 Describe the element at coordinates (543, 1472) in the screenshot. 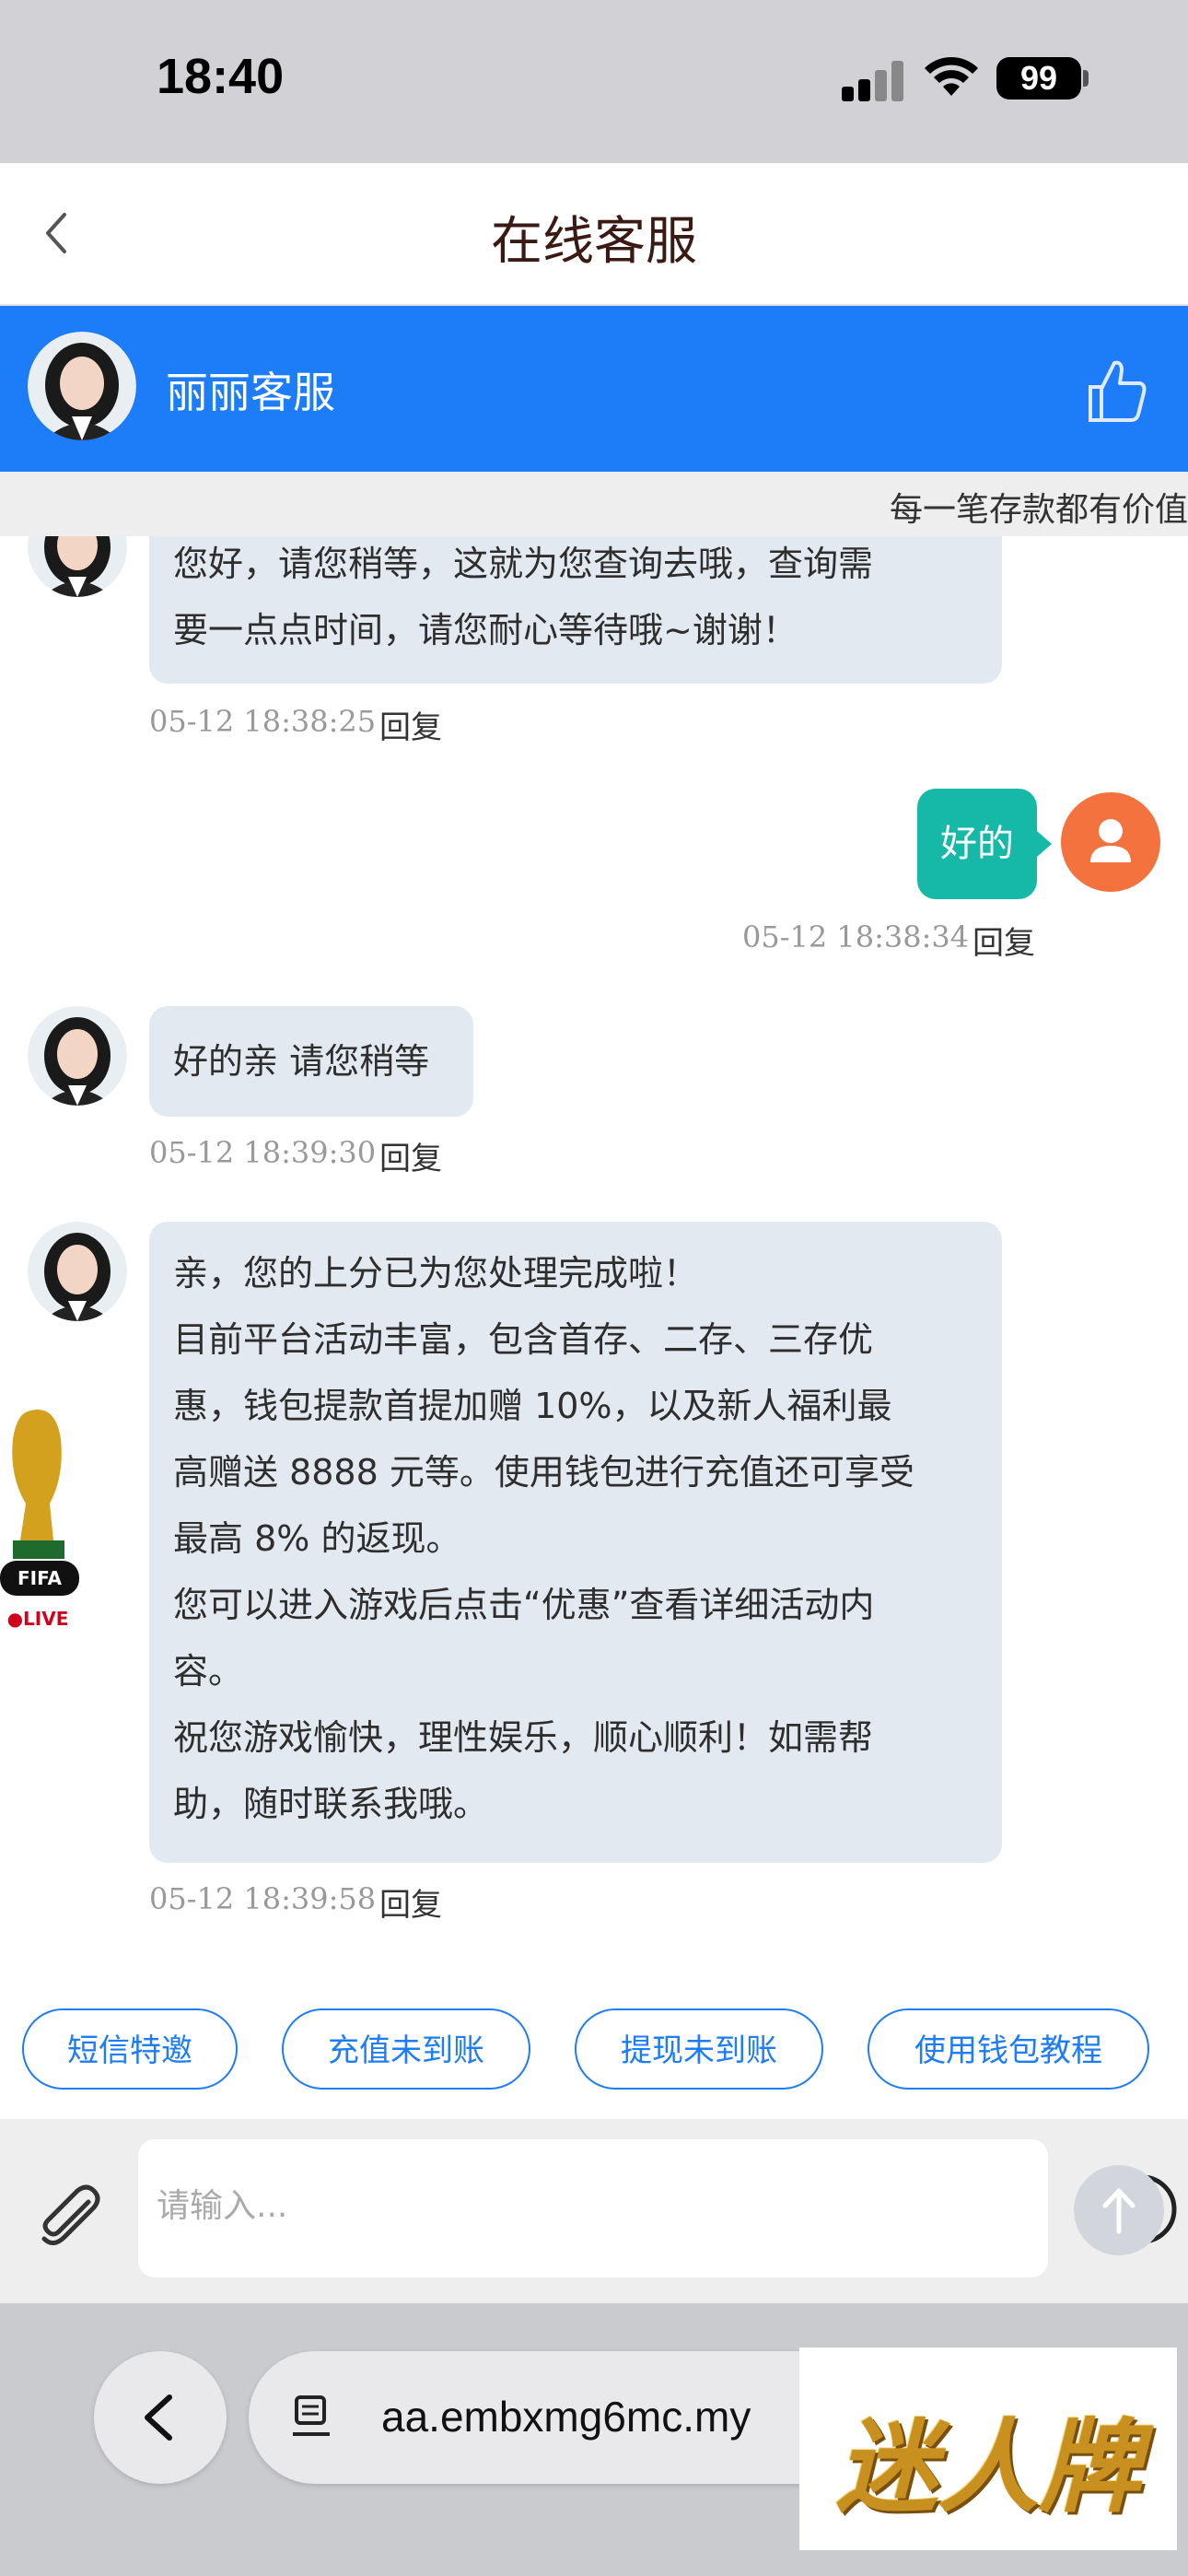

I see `message-line: 高赠送 8888 元等。使用钱包进行充值还可享受` at that location.